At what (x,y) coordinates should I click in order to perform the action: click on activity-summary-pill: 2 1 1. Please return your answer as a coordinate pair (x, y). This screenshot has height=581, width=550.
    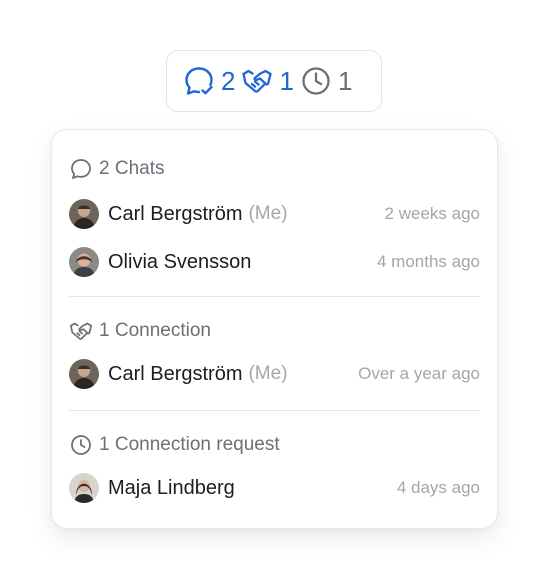
    Looking at the image, I should click on (274, 81).